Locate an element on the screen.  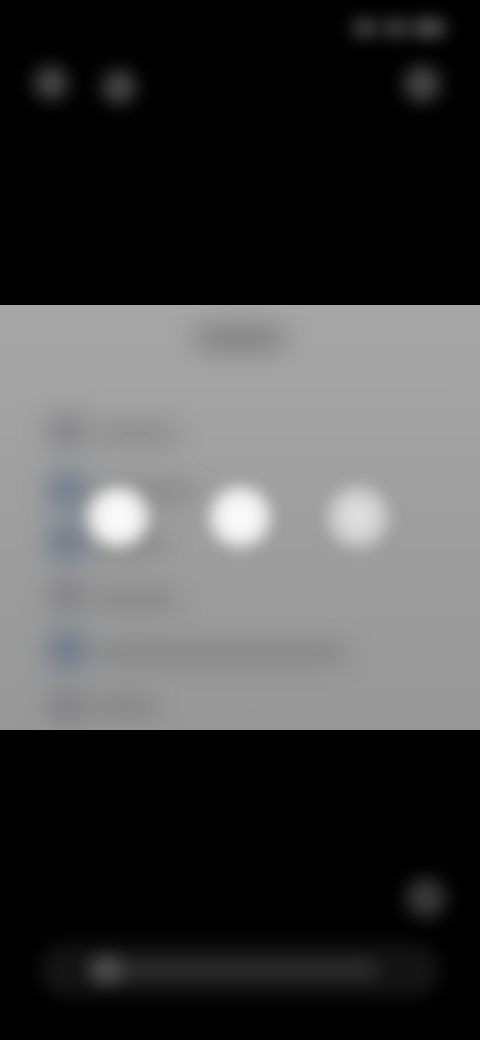
top-bar is located at coordinates (240, 65).